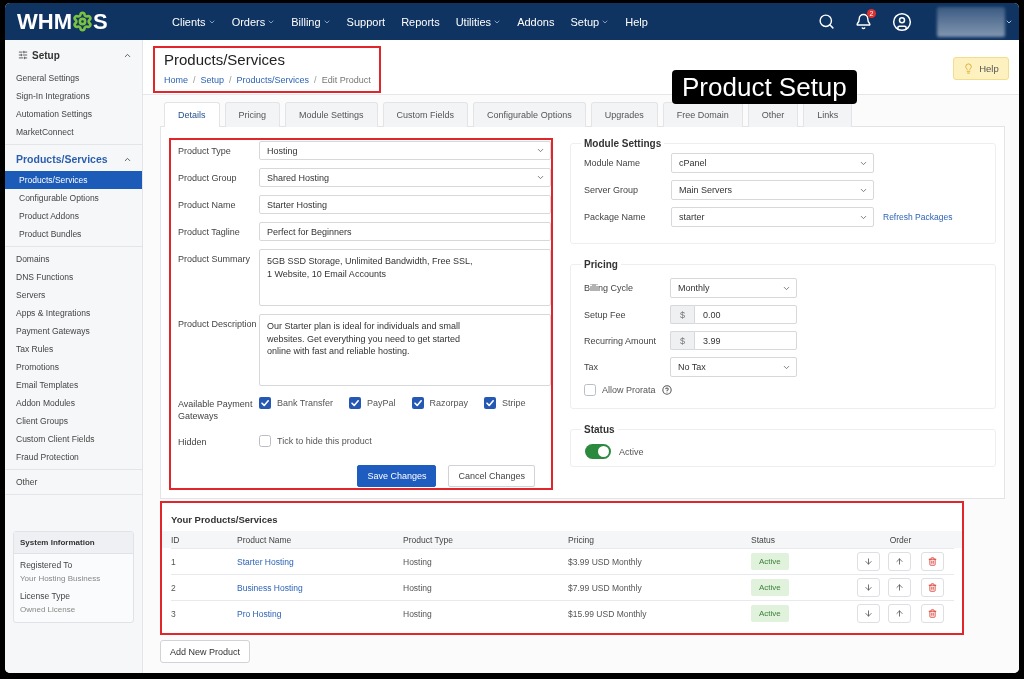 The width and height of the screenshot is (1024, 679). What do you see at coordinates (212, 80) in the screenshot?
I see `breadcrumb-link: Setup` at bounding box center [212, 80].